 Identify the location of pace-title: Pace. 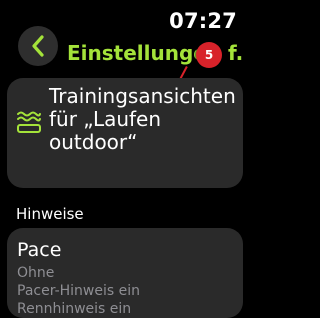
(39, 250).